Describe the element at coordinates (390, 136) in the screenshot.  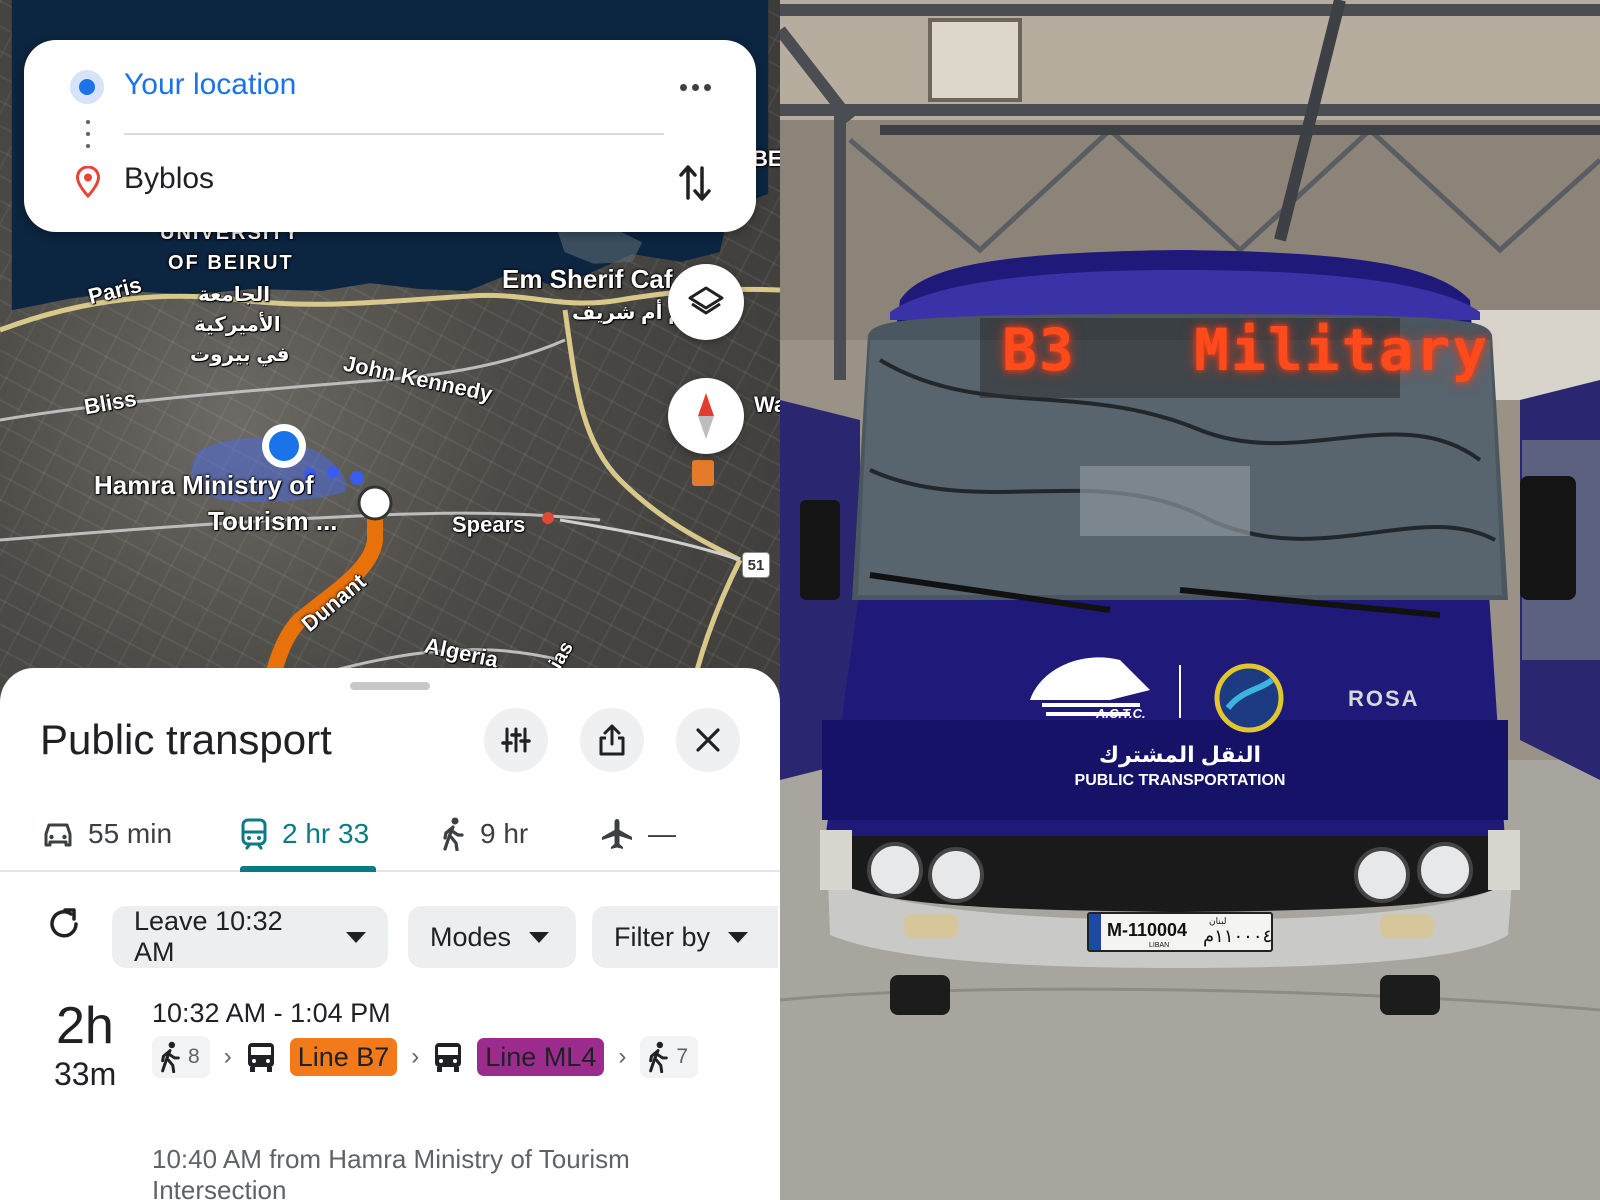
I see `route-card: Your location Byblos` at that location.